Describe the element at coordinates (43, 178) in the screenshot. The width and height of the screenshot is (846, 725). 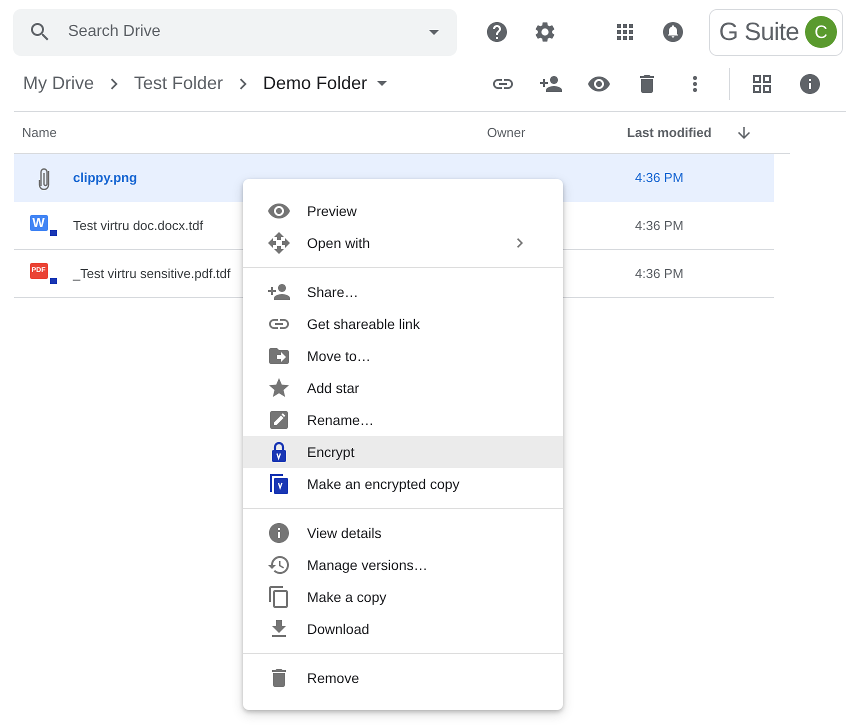
I see `paperclip-icon` at that location.